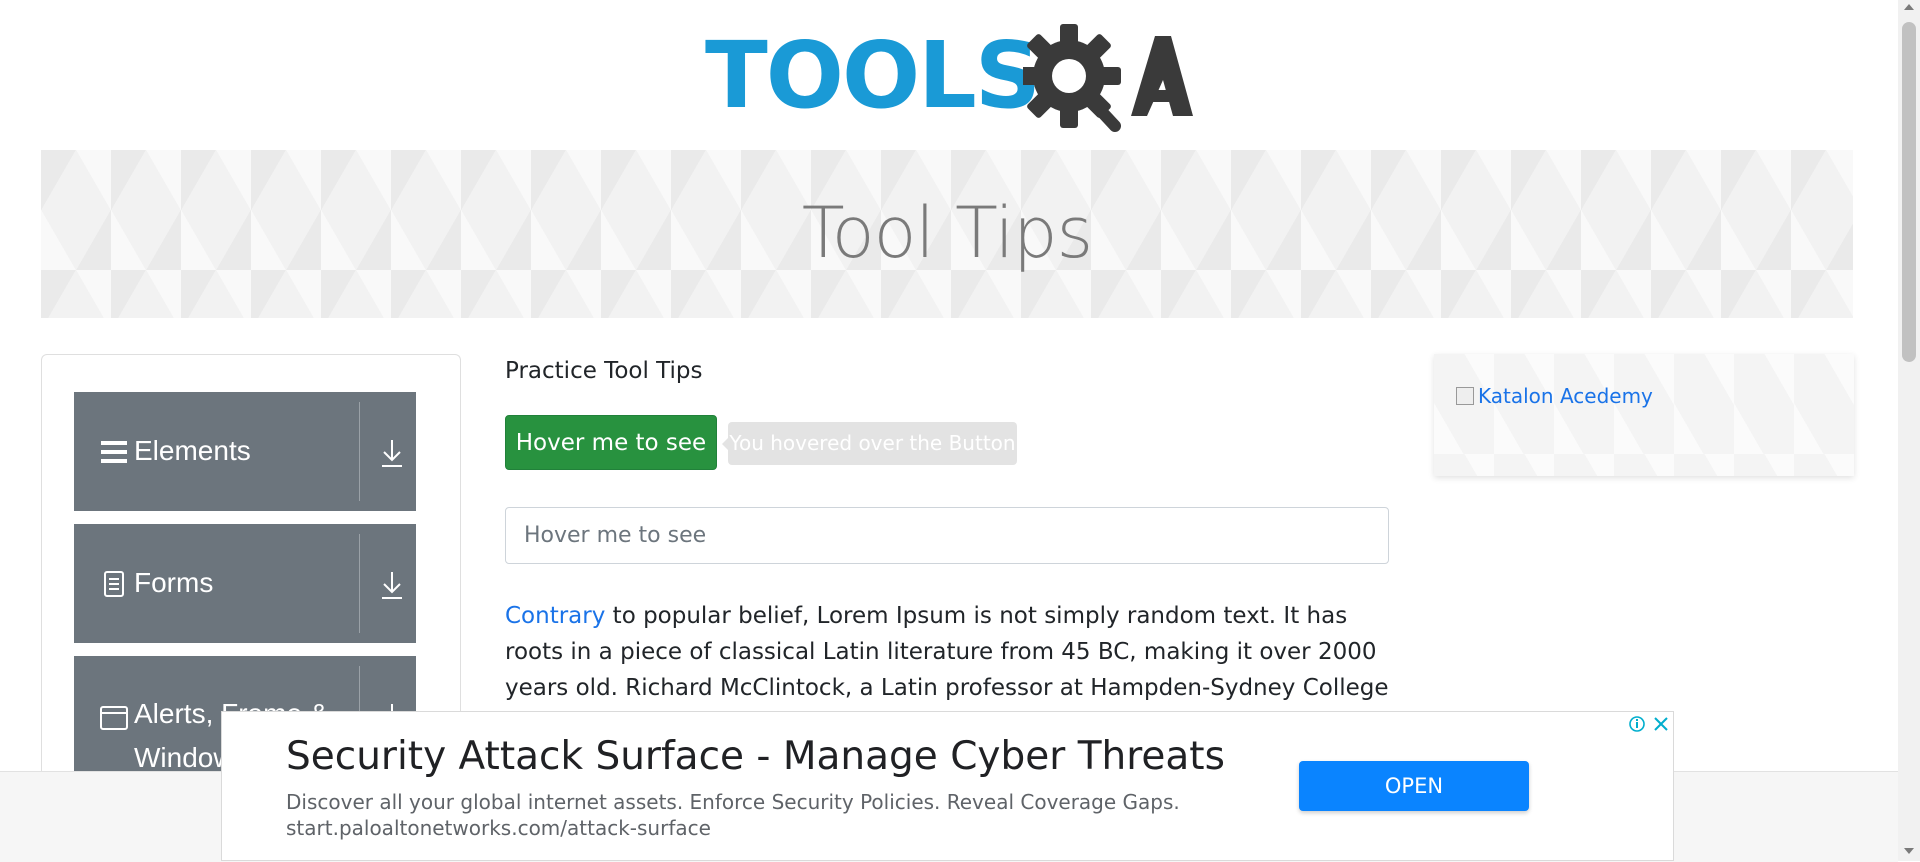 Image resolution: width=1920 pixels, height=862 pixels. I want to click on button-tooltip: You hovered over the Button, so click(872, 443).